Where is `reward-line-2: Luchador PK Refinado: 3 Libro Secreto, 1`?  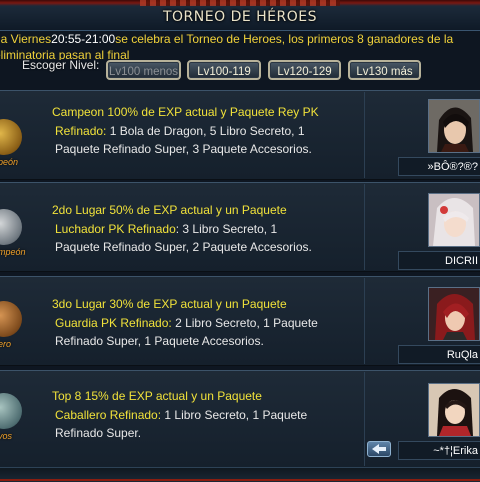 reward-line-2: Luchador PK Refinado: 3 Libro Secreto, 1 is located at coordinates (182, 229).